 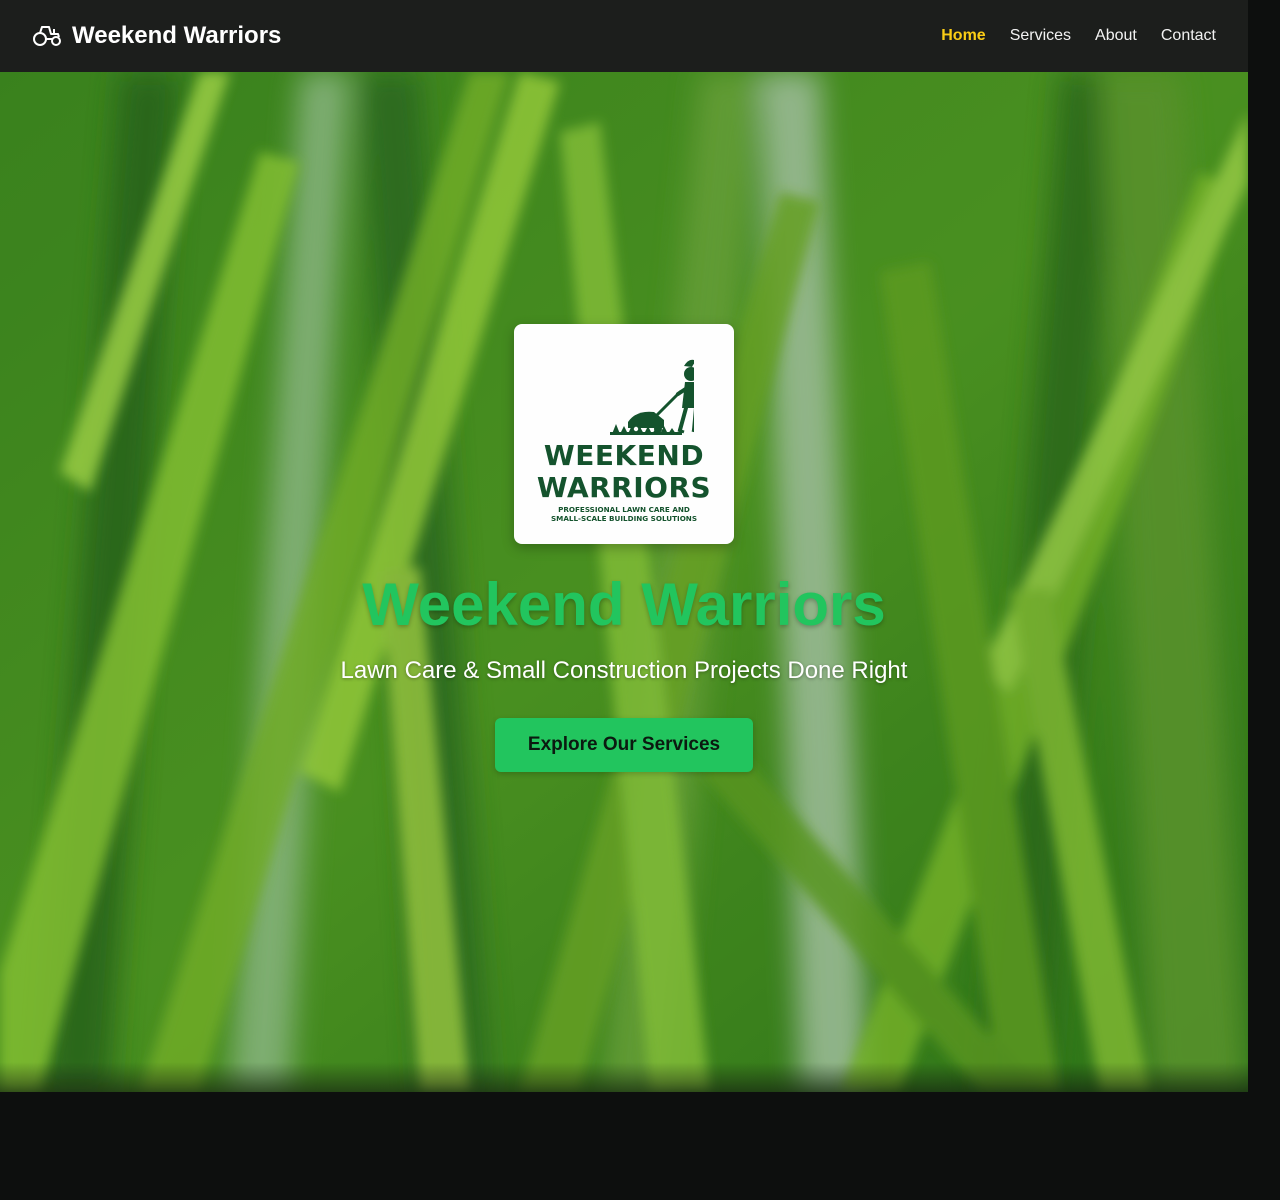 I want to click on nav-link-home: Home, so click(x=963, y=36).